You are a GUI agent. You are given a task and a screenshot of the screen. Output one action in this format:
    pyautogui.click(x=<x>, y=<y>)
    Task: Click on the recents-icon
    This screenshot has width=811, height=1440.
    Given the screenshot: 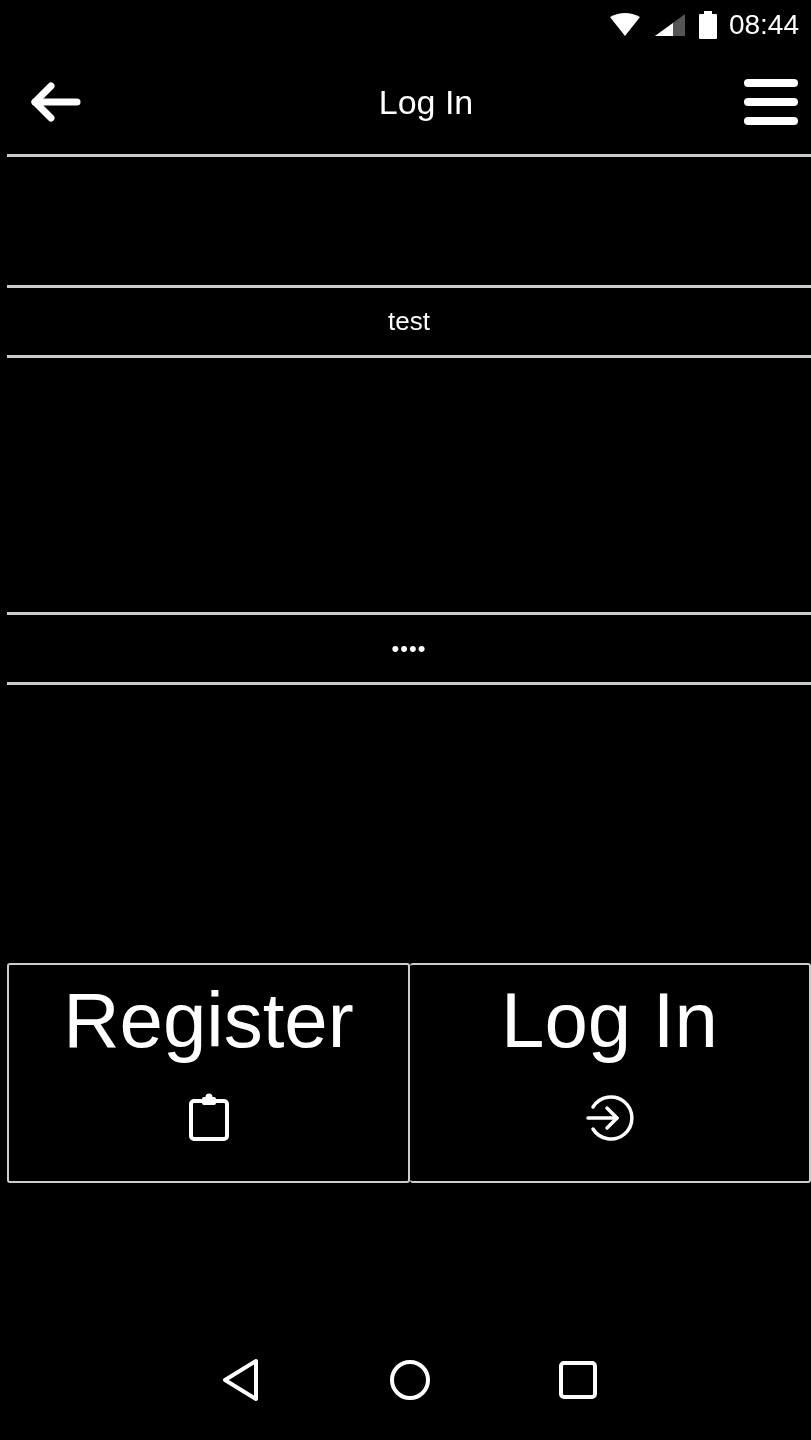 What is the action you would take?
    pyautogui.click(x=578, y=1380)
    